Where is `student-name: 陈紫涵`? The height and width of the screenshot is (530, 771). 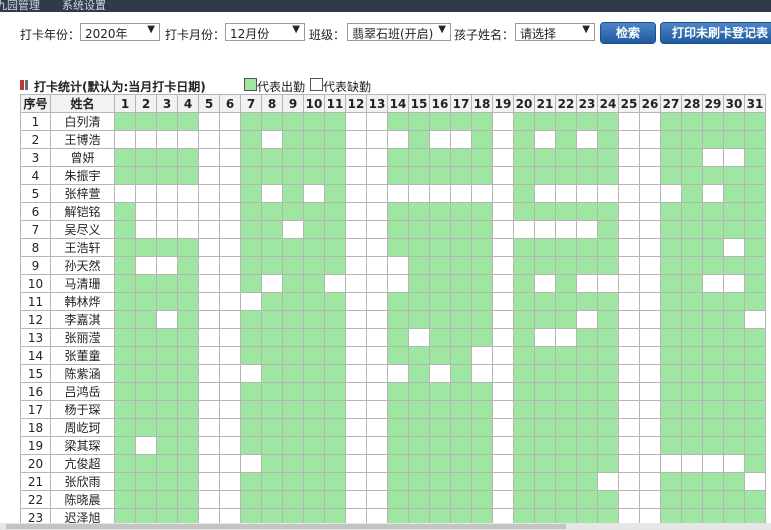
student-name: 陈紫涵 is located at coordinates (82, 373).